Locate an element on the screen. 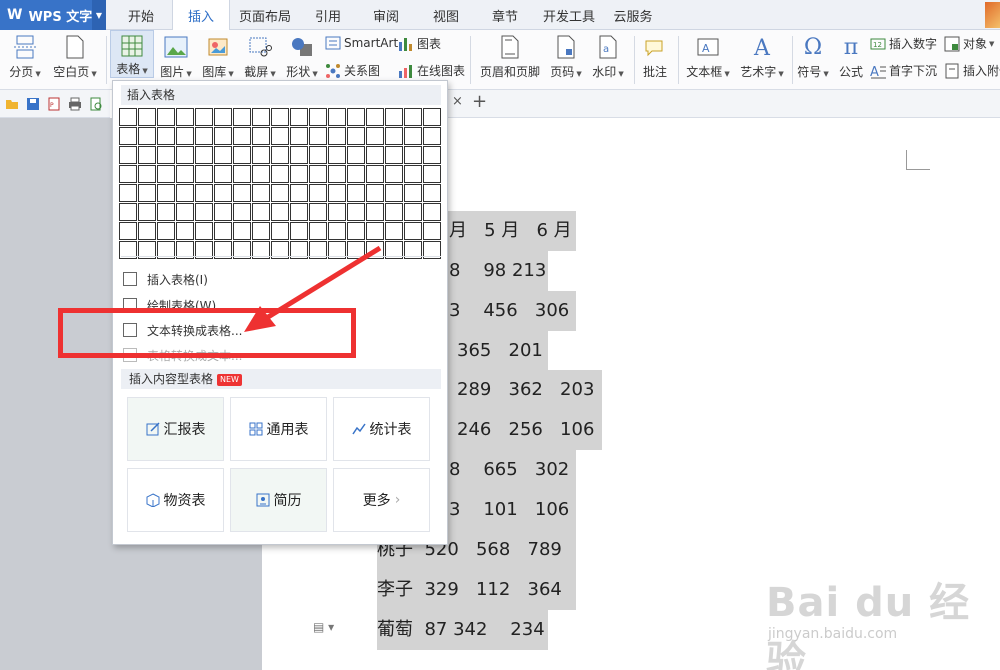 The height and width of the screenshot is (670, 1000). page-break-button: 分页 ▼ is located at coordinates (25, 57).